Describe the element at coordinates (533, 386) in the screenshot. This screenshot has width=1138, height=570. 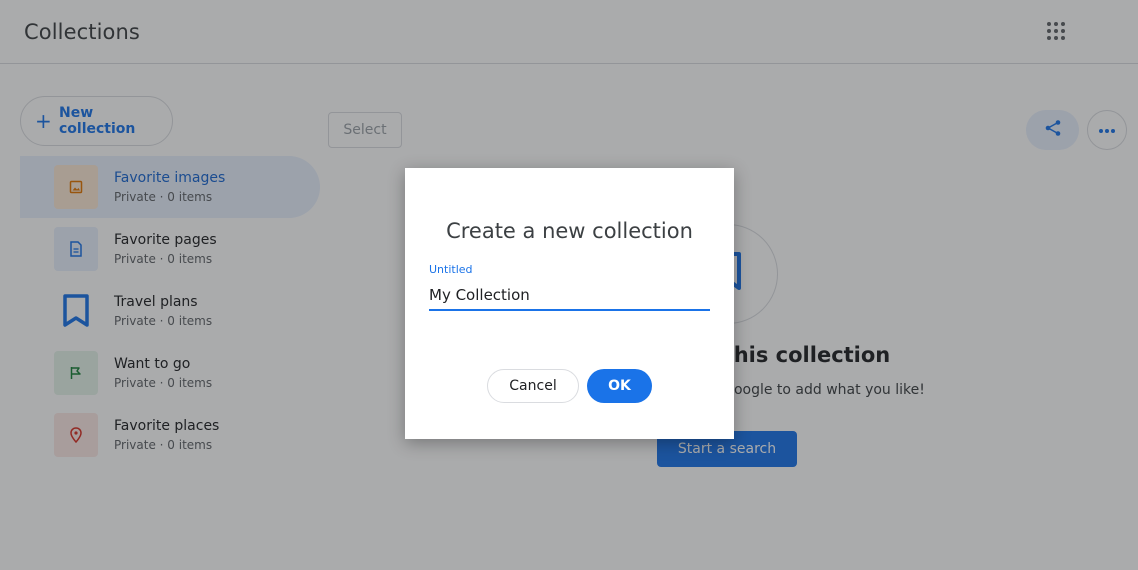
I see `cancel-button: Cancel` at that location.